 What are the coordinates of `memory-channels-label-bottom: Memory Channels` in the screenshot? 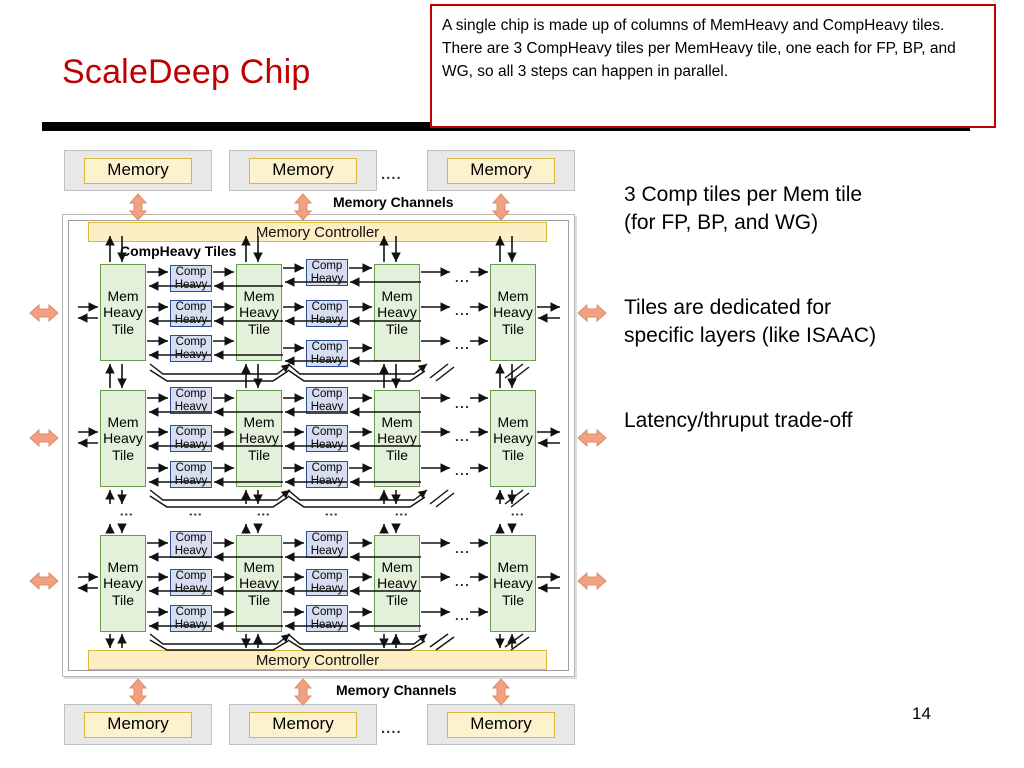 It's located at (396, 690).